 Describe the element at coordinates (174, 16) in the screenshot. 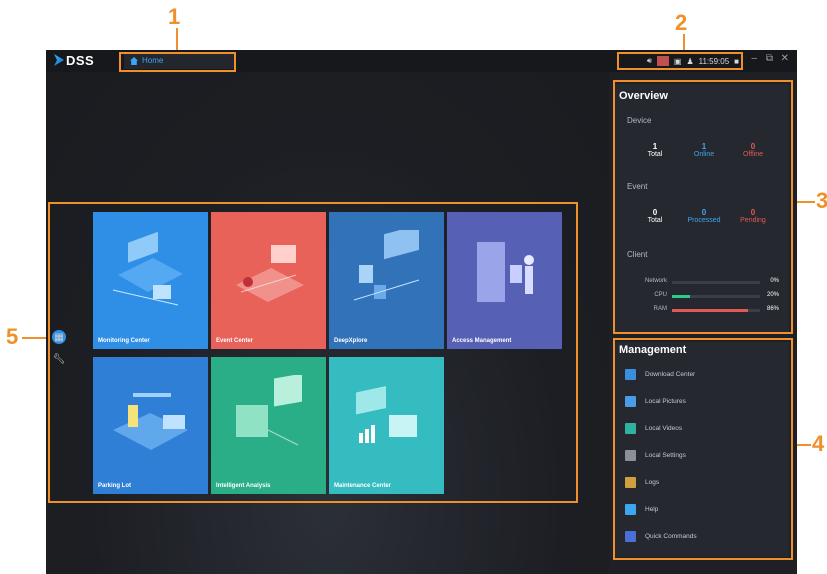

I see `callout-1: 1` at that location.